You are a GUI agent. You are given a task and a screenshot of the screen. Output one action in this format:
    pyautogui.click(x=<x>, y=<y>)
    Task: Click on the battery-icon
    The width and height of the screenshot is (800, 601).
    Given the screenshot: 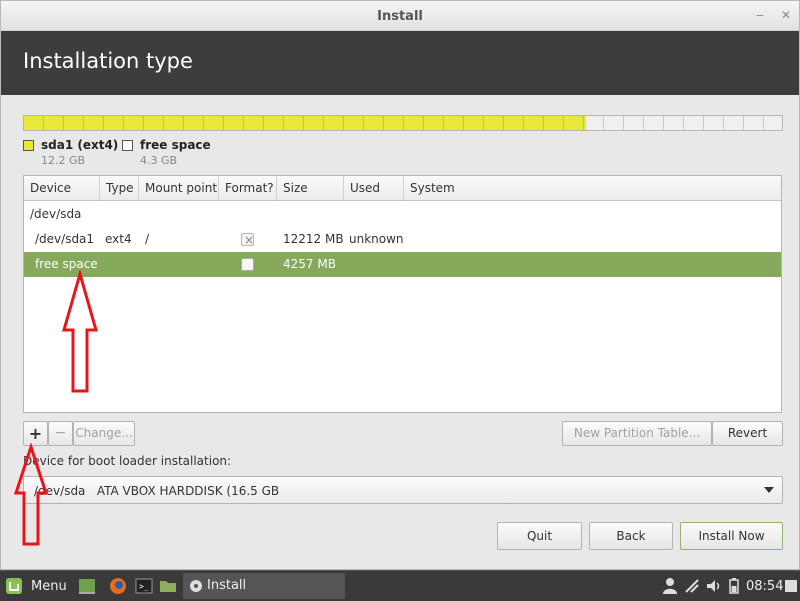 What is the action you would take?
    pyautogui.click(x=734, y=587)
    